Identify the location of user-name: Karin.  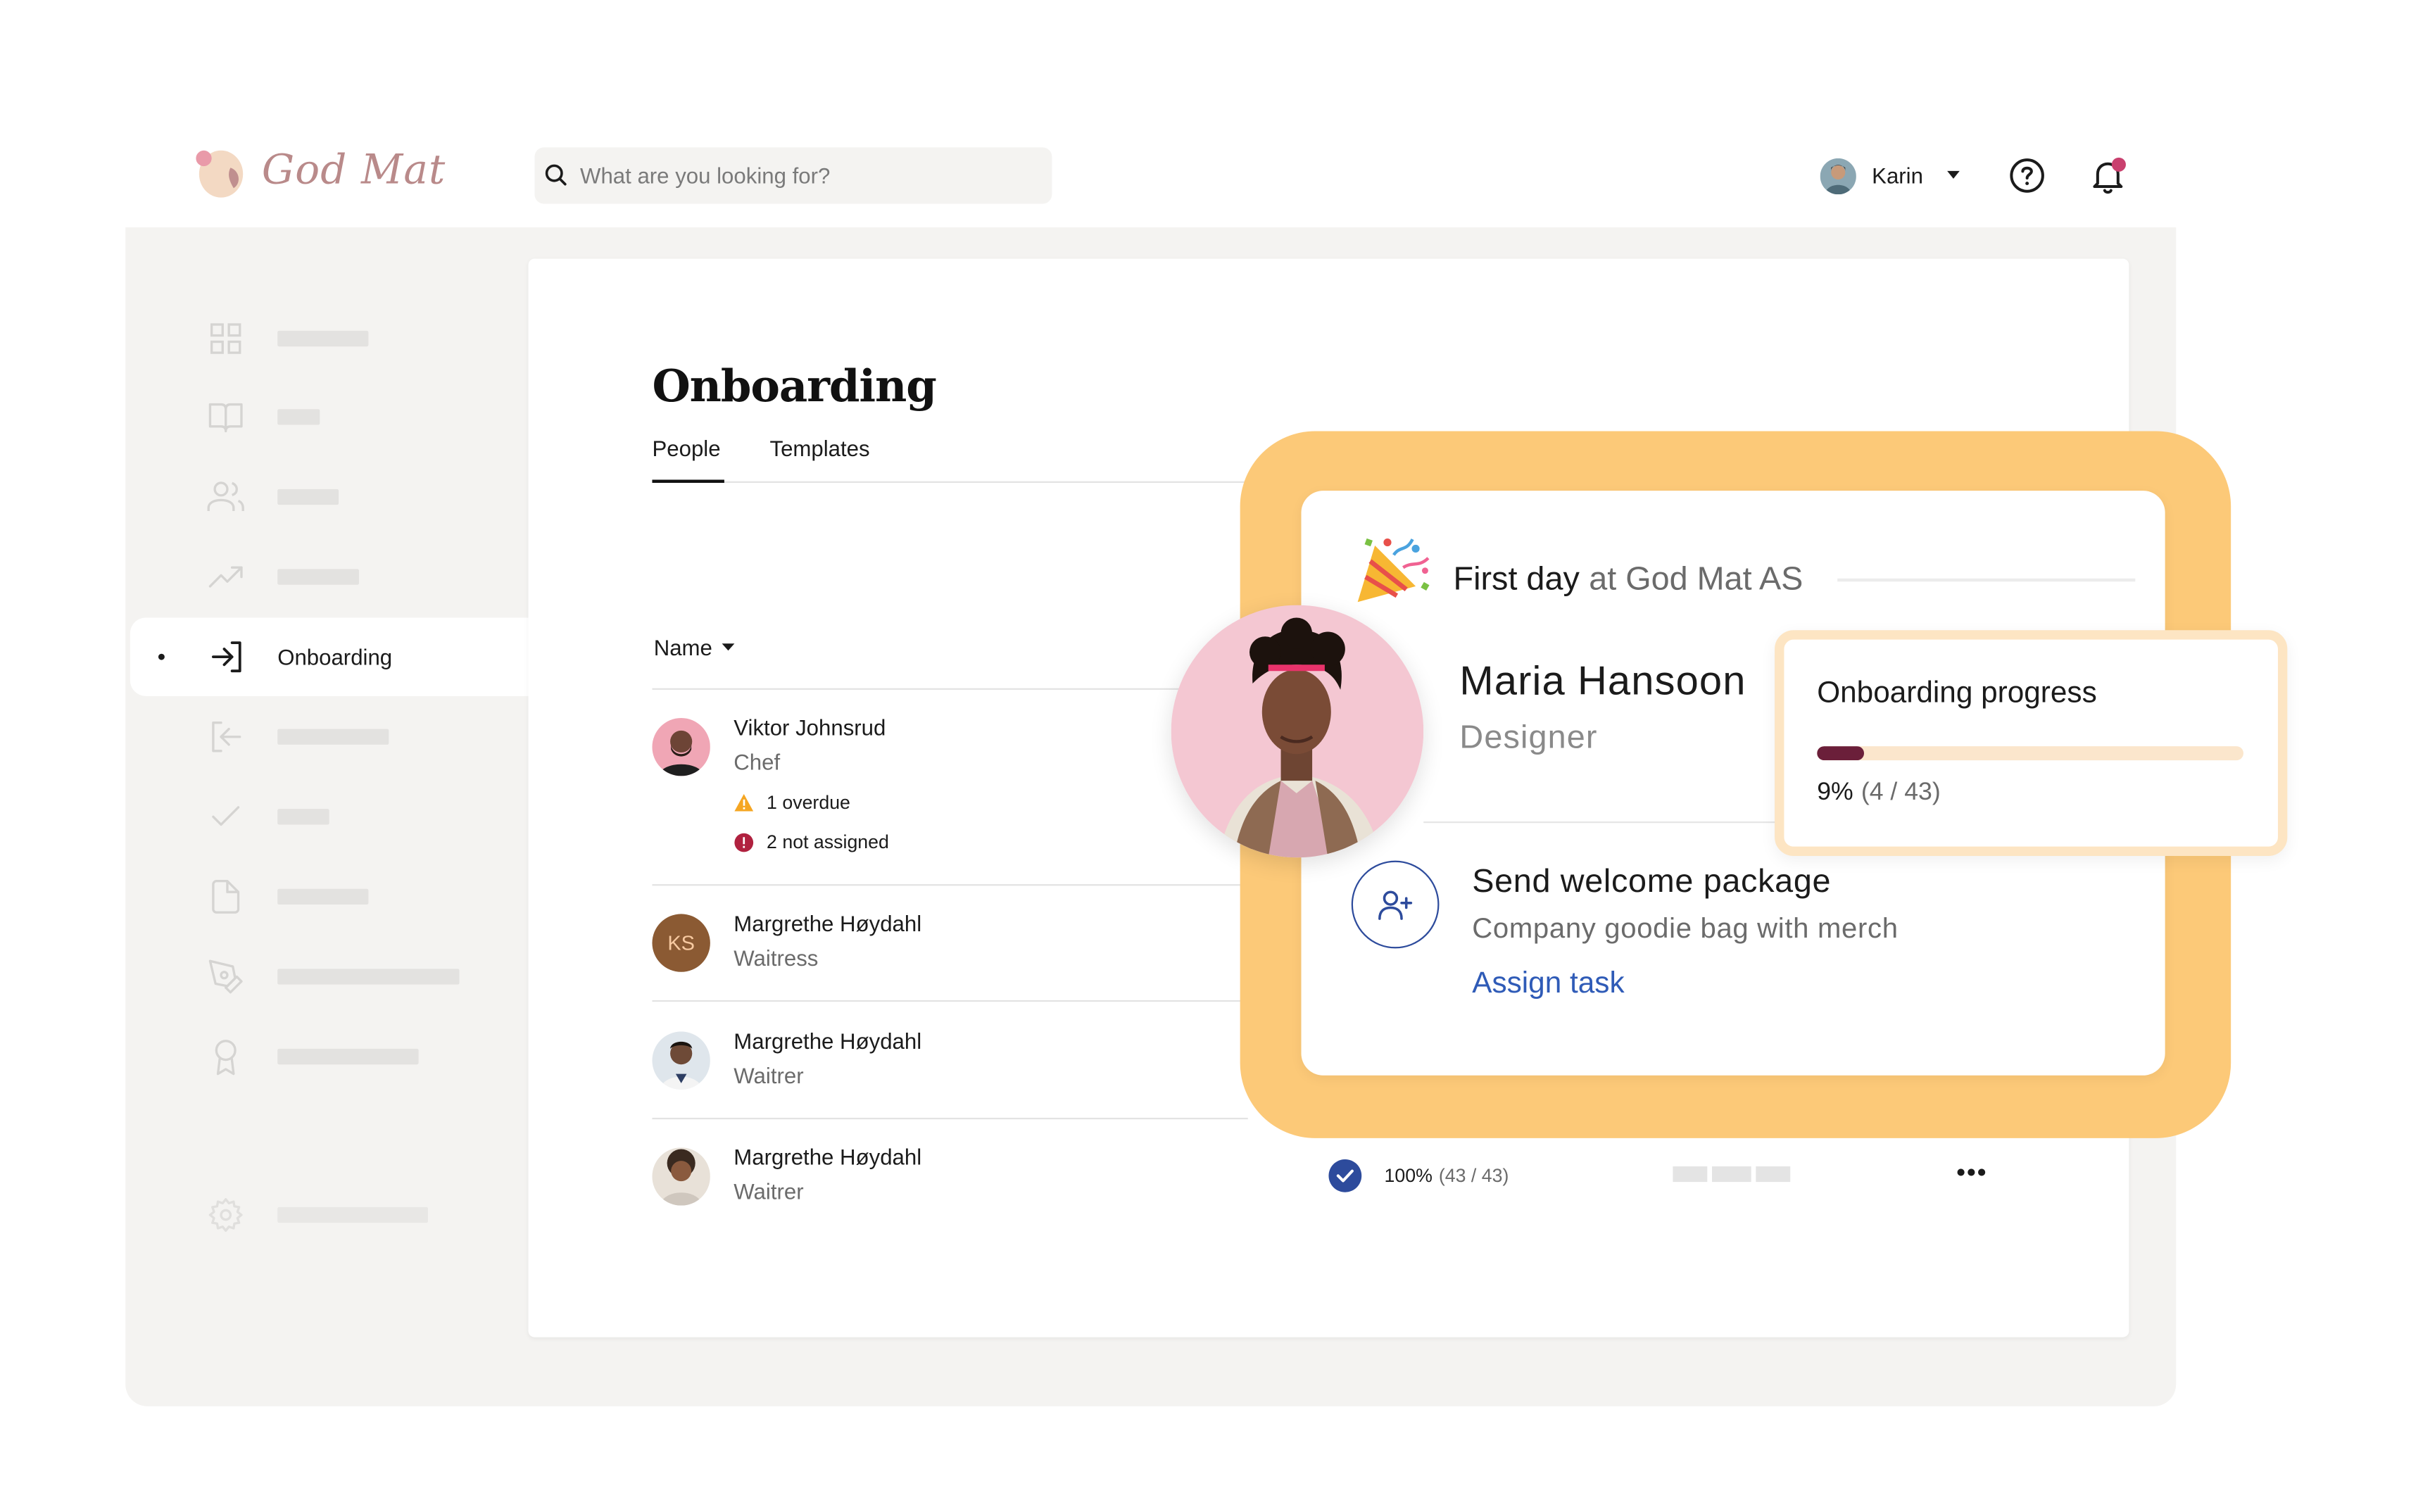
(1897, 176).